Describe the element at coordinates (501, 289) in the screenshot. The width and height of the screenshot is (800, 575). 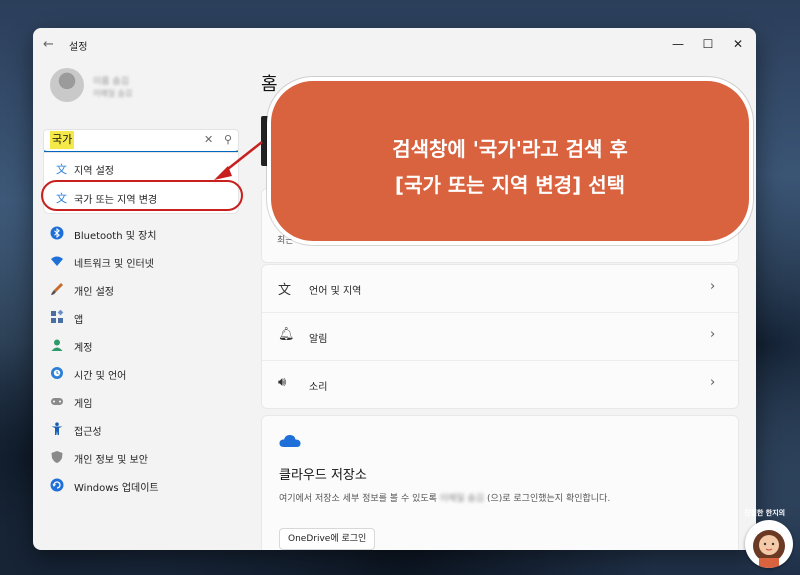
I see `row-language-region: ⽂ 언어 및 지역 ›` at that location.